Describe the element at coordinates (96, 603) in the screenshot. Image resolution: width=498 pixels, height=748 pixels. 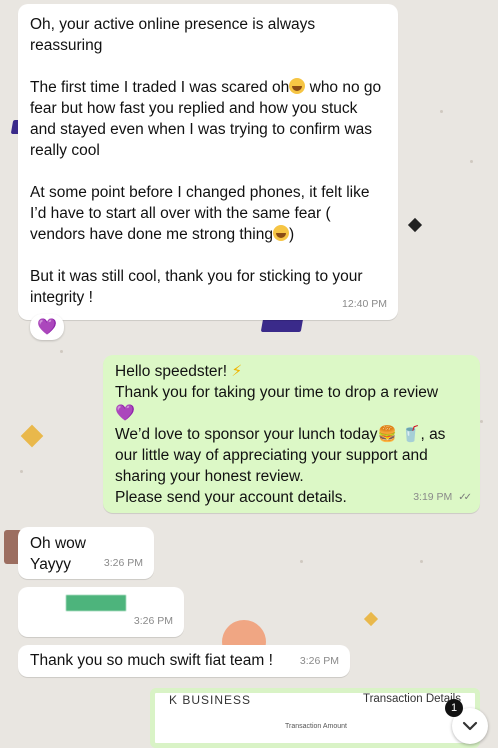
I see `redacted-content` at that location.